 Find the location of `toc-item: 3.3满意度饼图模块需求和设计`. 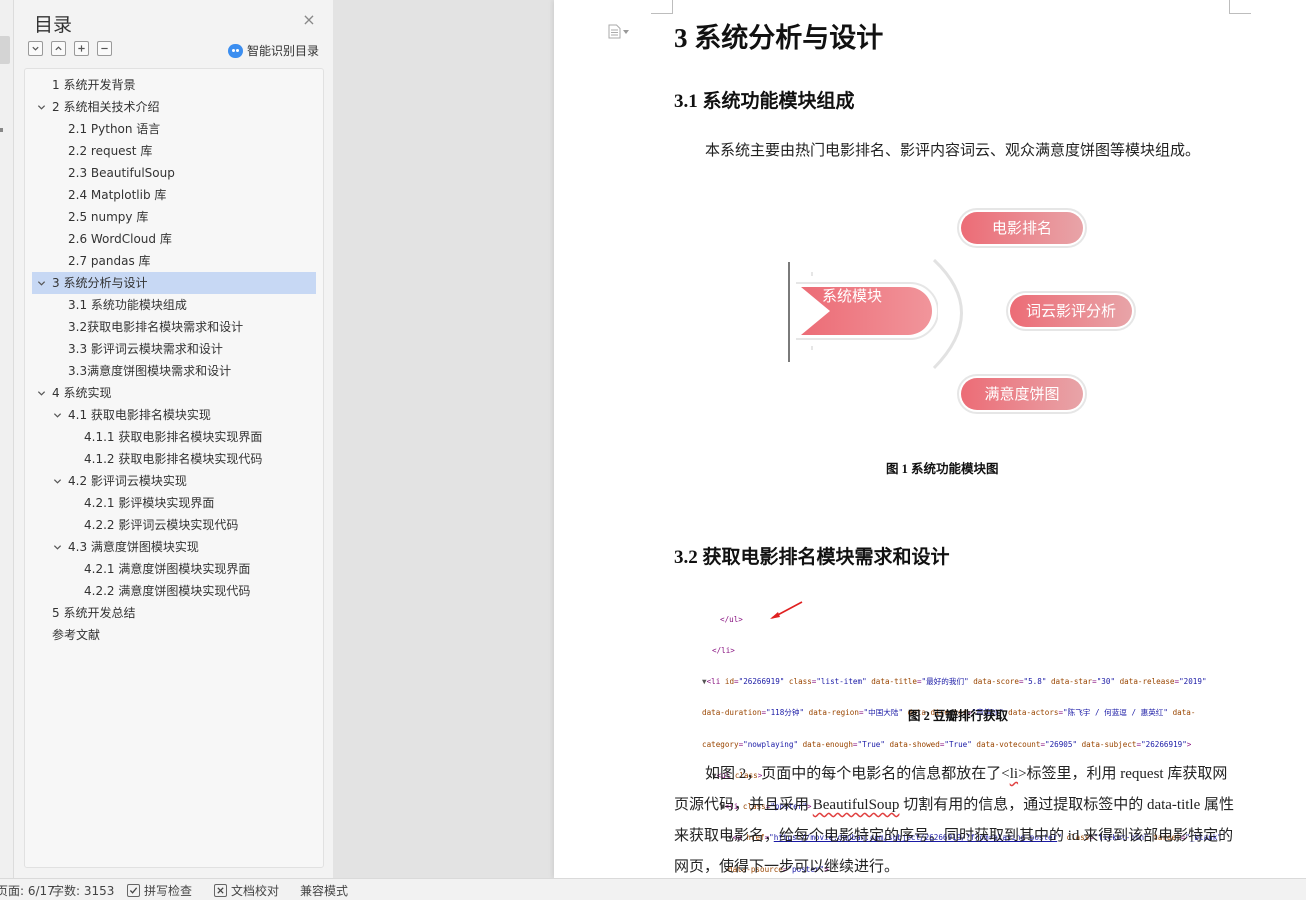

toc-item: 3.3满意度饼图模块需求和设计 is located at coordinates (174, 371).